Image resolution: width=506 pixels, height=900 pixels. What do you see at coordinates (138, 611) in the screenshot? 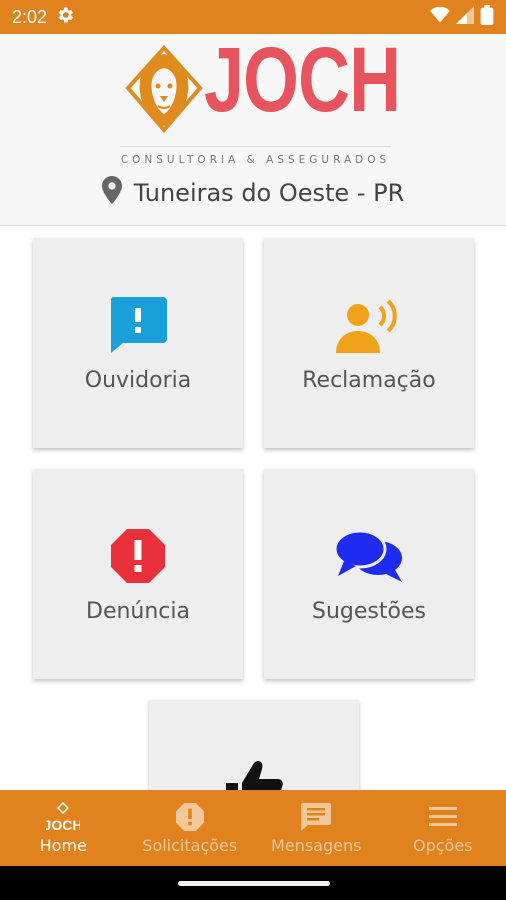
I see `tile-label: Denúncia` at bounding box center [138, 611].